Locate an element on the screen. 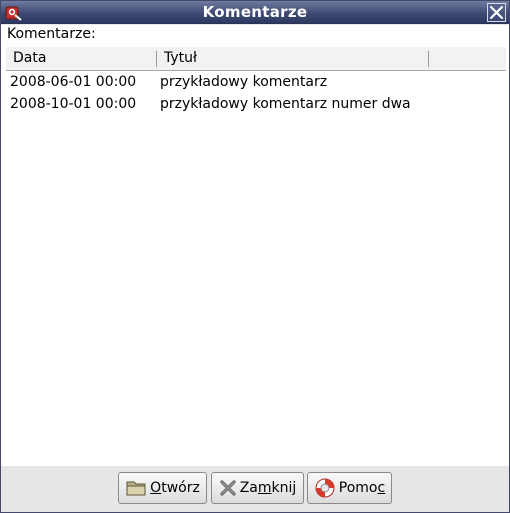  help-button-label: Pomoc is located at coordinates (362, 488).